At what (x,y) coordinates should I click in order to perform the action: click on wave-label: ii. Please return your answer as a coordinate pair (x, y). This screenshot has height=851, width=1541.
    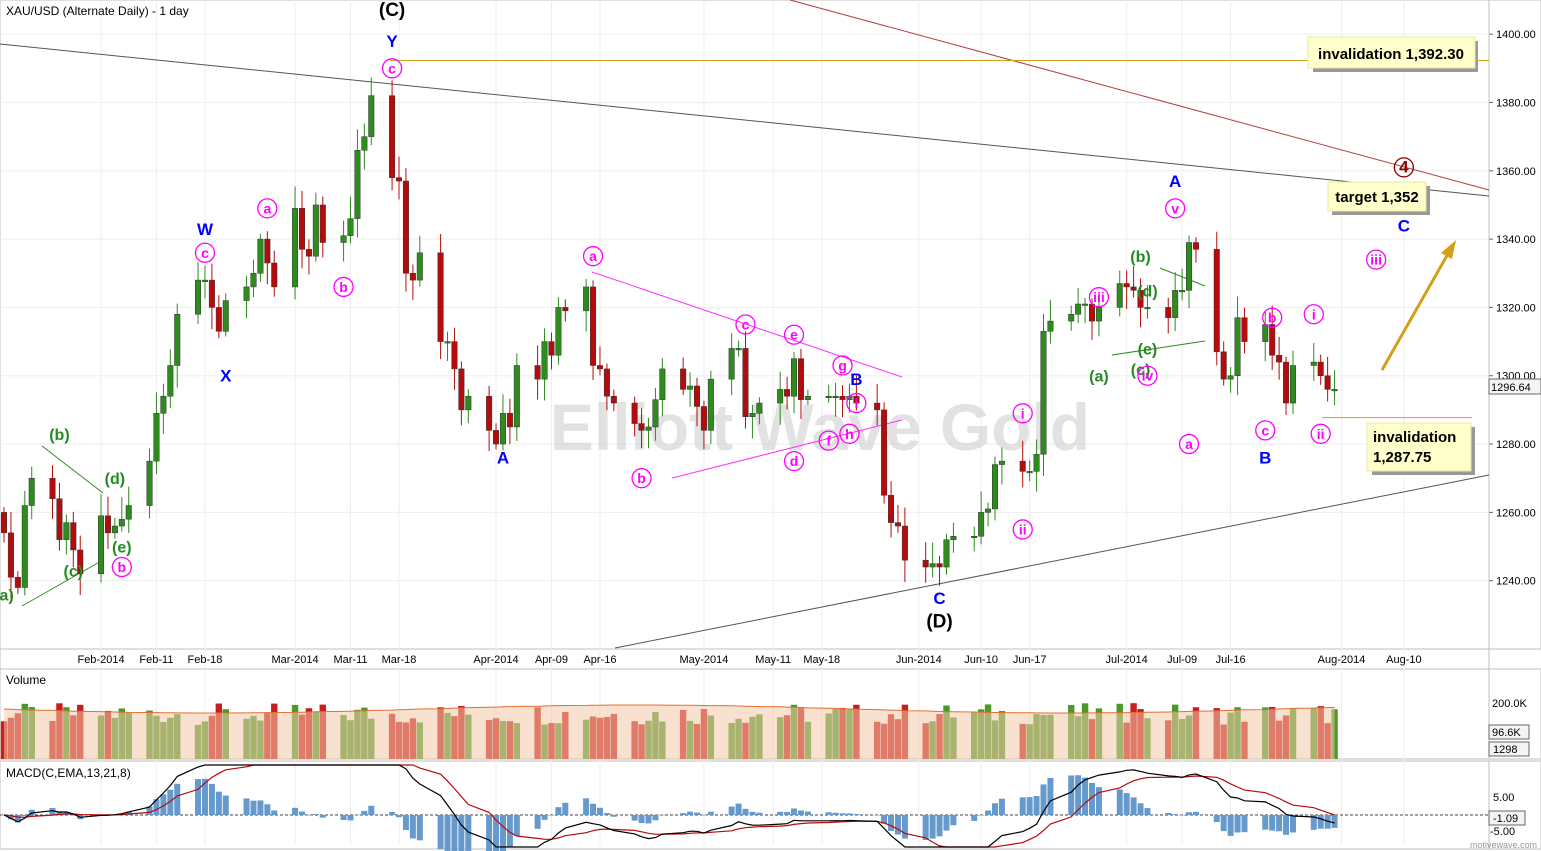
    Looking at the image, I should click on (1023, 529).